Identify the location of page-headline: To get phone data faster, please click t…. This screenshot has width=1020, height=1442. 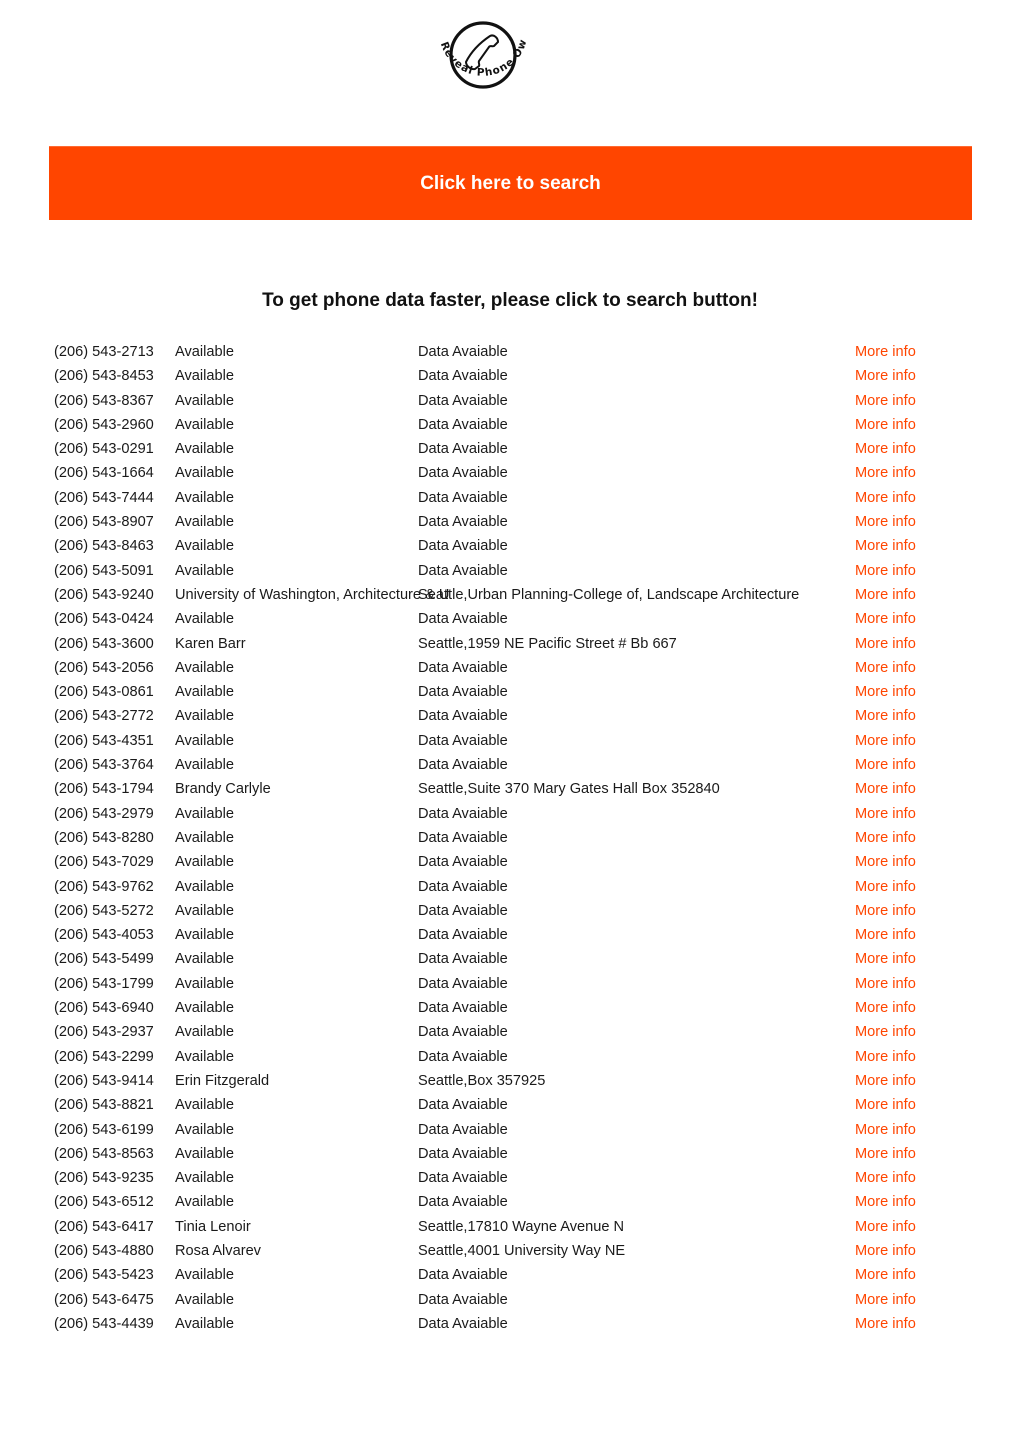
(510, 300).